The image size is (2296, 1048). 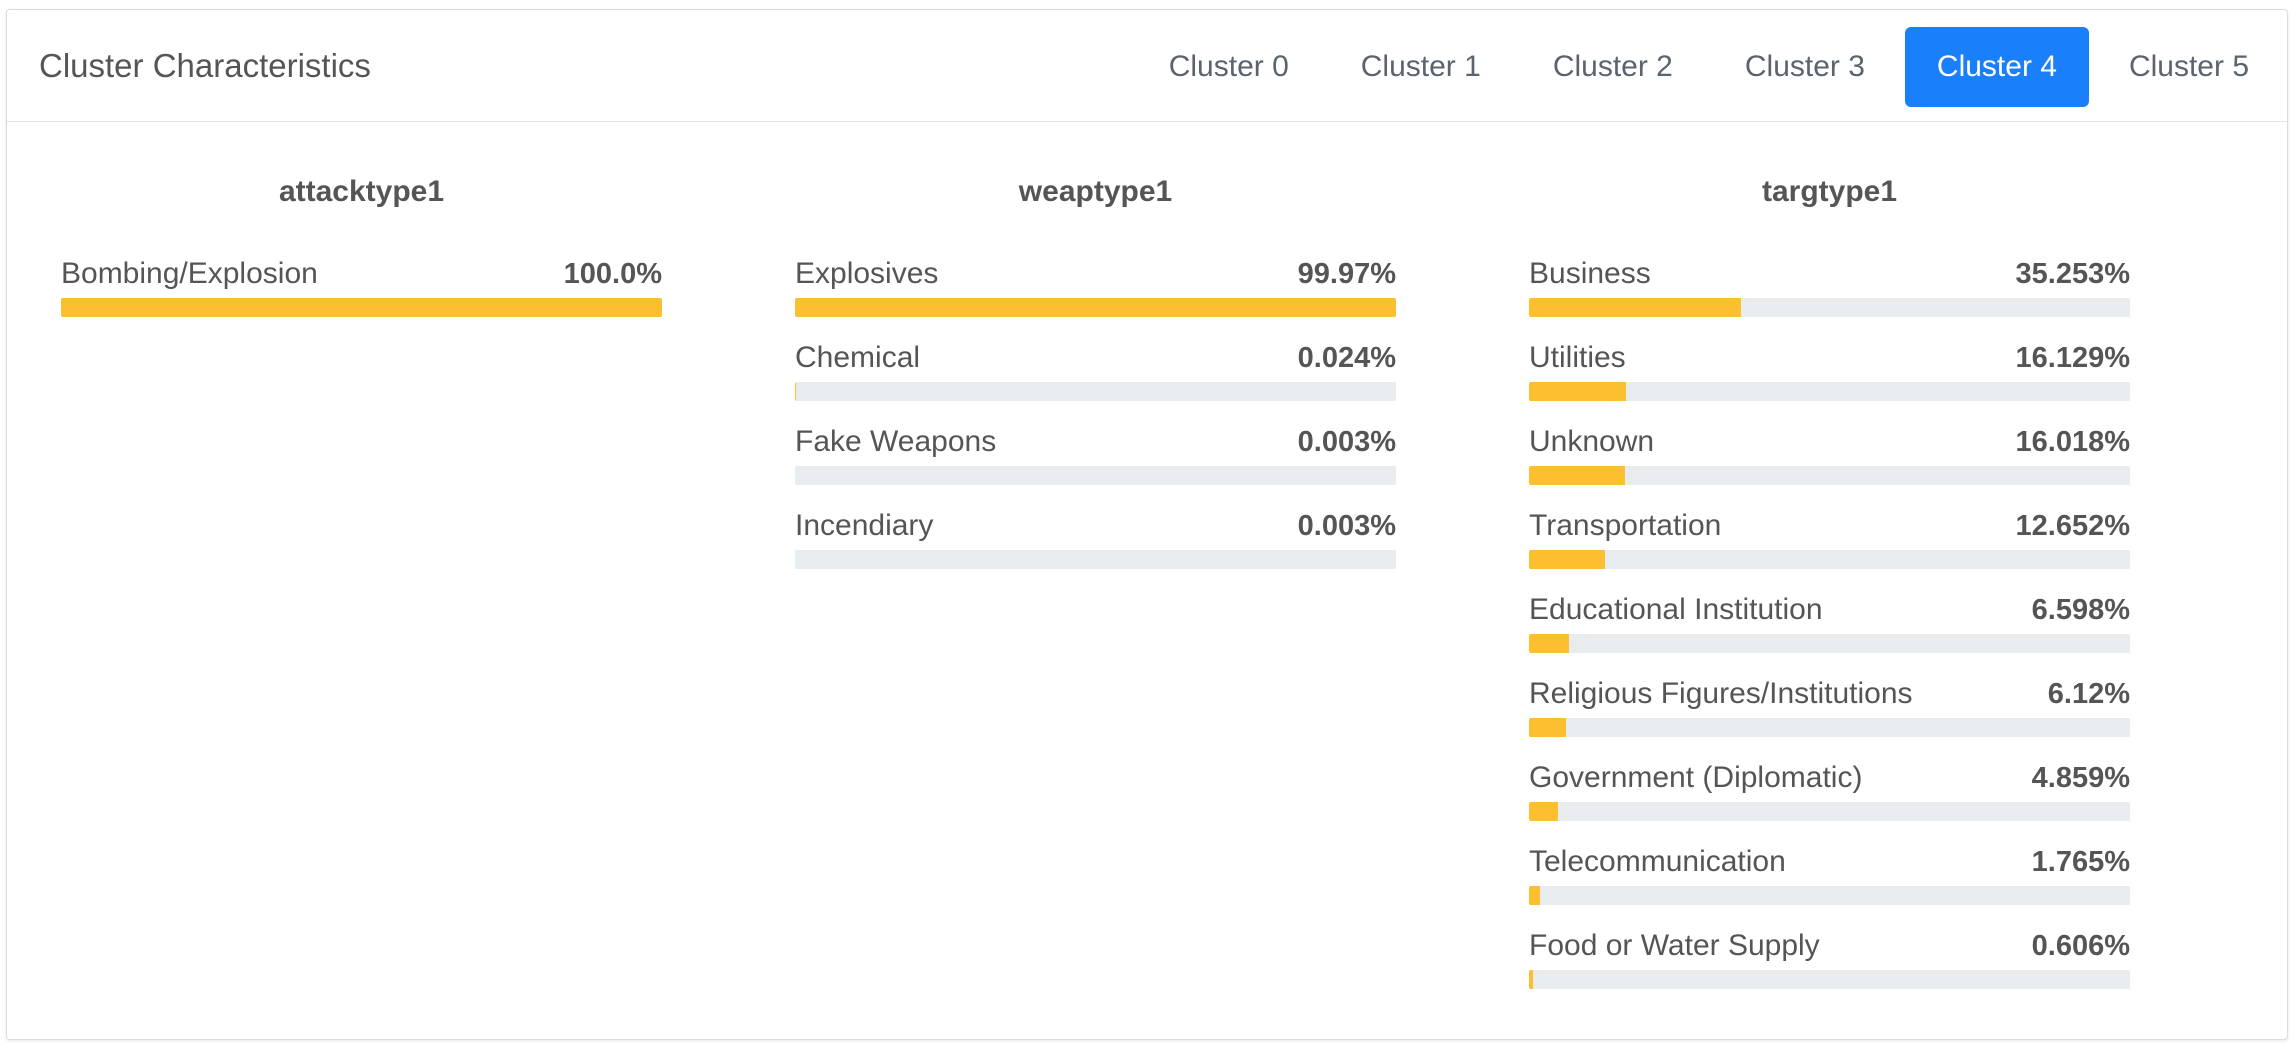 What do you see at coordinates (896, 441) in the screenshot?
I see `bar-label: Fake Weapons` at bounding box center [896, 441].